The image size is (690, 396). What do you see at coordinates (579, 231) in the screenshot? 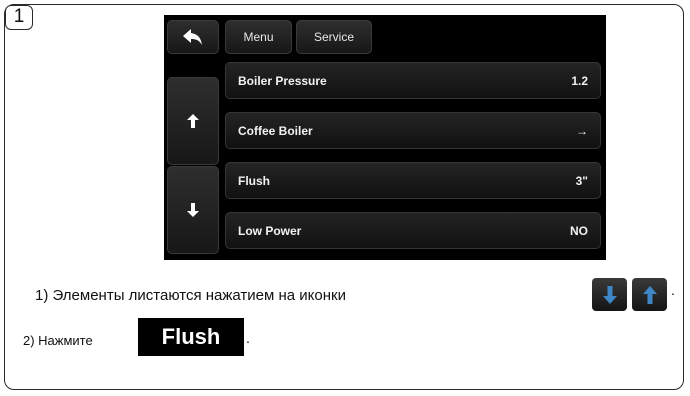
I see `row-value: NO` at bounding box center [579, 231].